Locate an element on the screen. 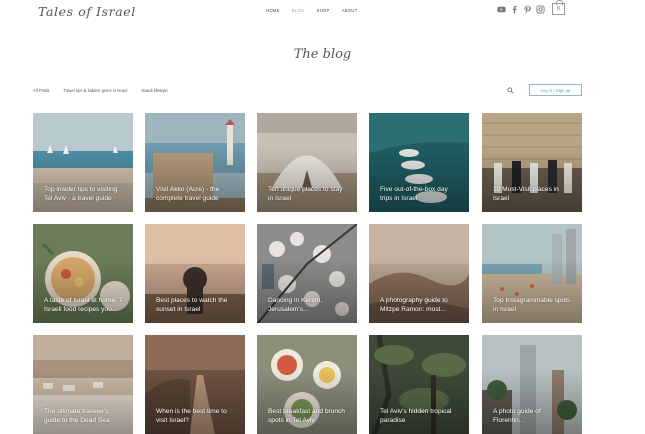  instagram-icon is located at coordinates (540, 9).